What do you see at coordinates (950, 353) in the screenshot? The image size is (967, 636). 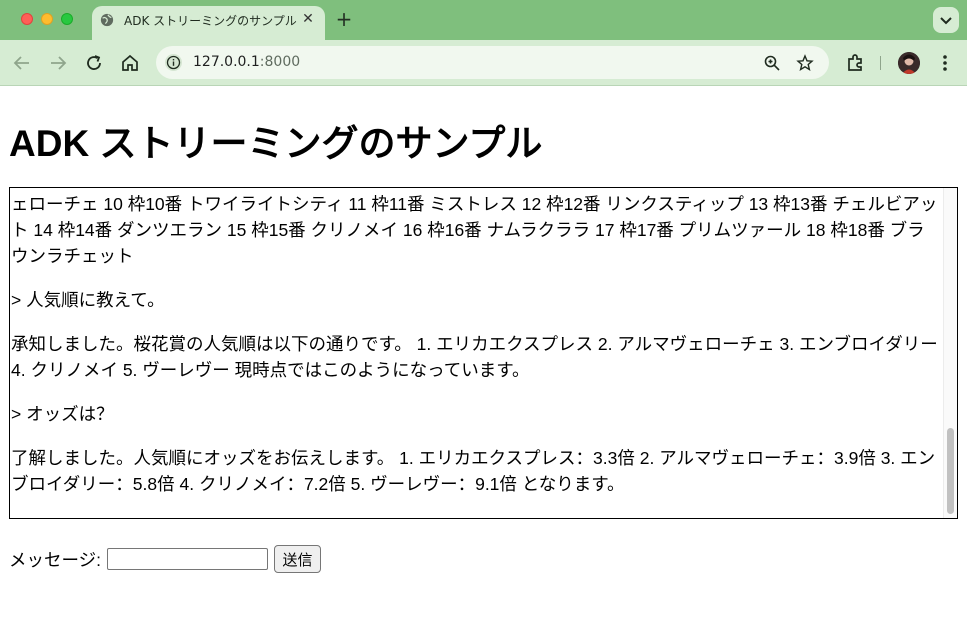 I see `messages-scrollbar` at bounding box center [950, 353].